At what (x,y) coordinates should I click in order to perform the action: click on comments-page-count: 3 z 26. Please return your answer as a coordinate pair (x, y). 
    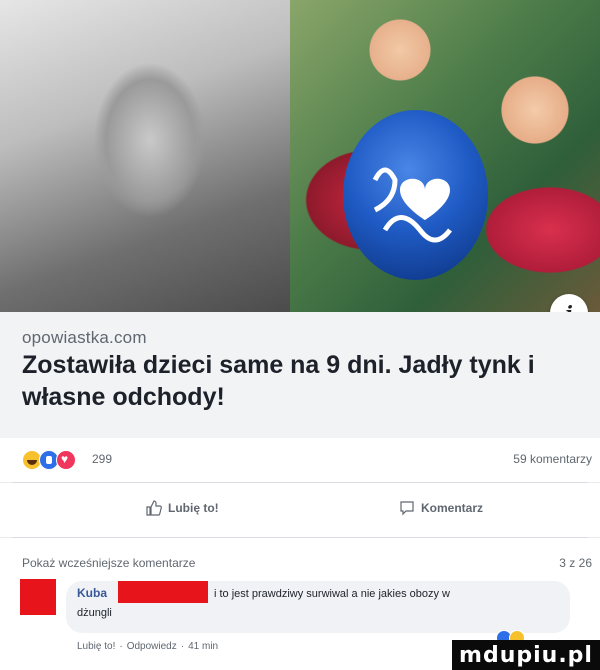
    Looking at the image, I should click on (575, 563).